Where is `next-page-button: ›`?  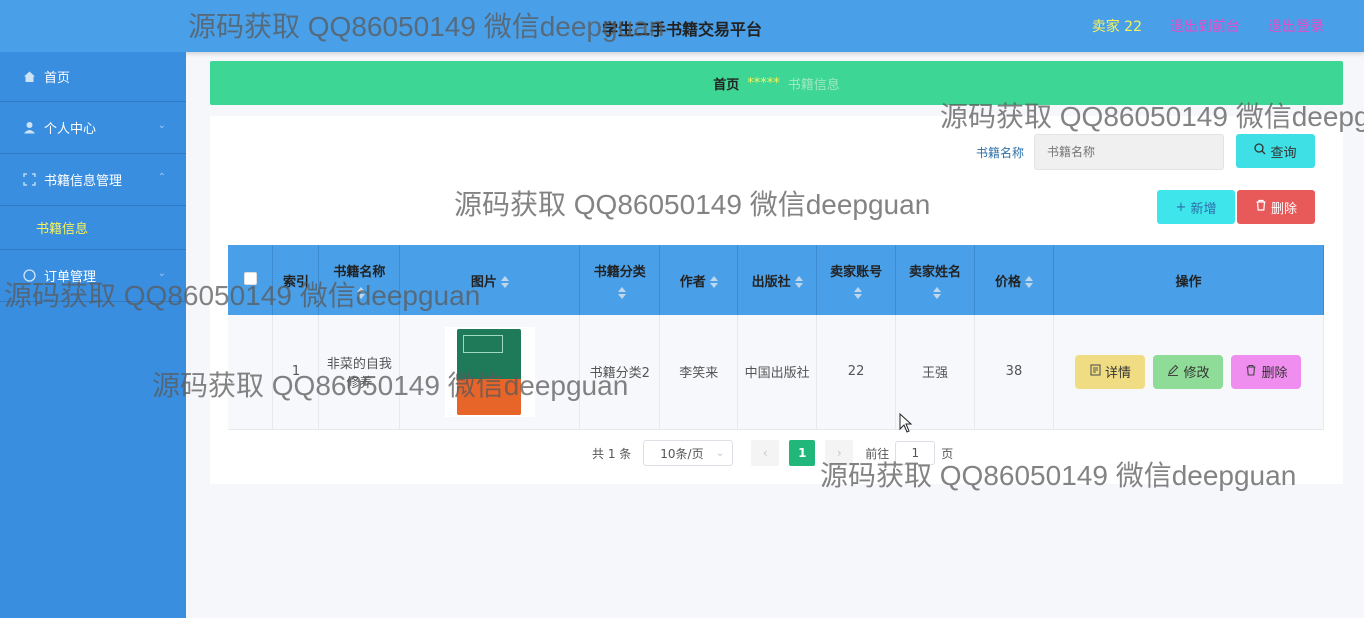
next-page-button: › is located at coordinates (839, 453).